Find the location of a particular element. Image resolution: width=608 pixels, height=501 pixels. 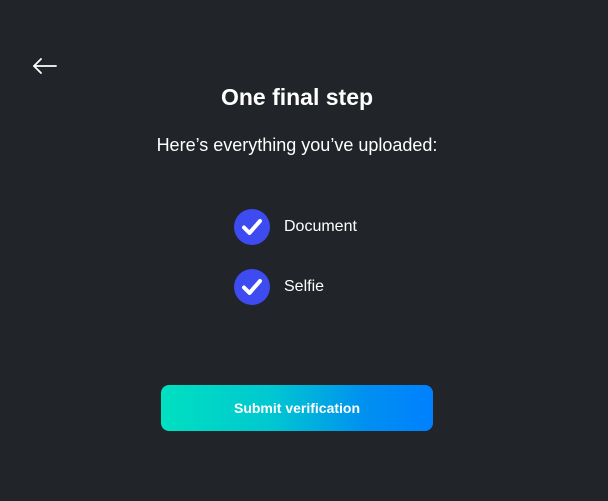

upload-item-label: Selfie is located at coordinates (304, 286).